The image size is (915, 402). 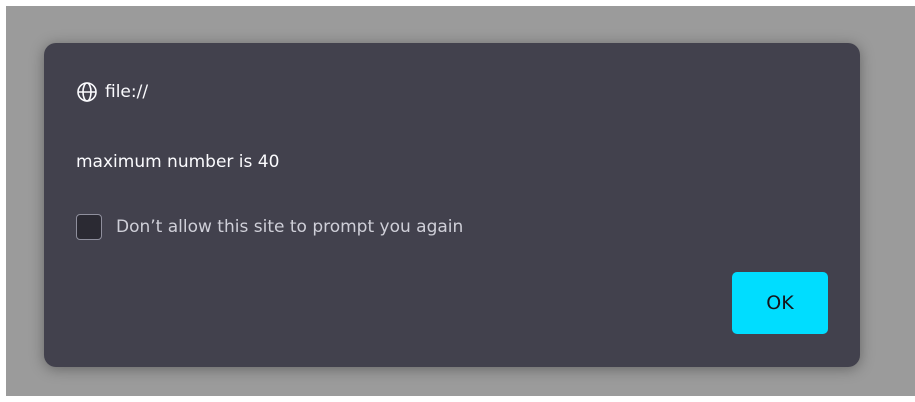 What do you see at coordinates (87, 92) in the screenshot?
I see `globe-icon` at bounding box center [87, 92].